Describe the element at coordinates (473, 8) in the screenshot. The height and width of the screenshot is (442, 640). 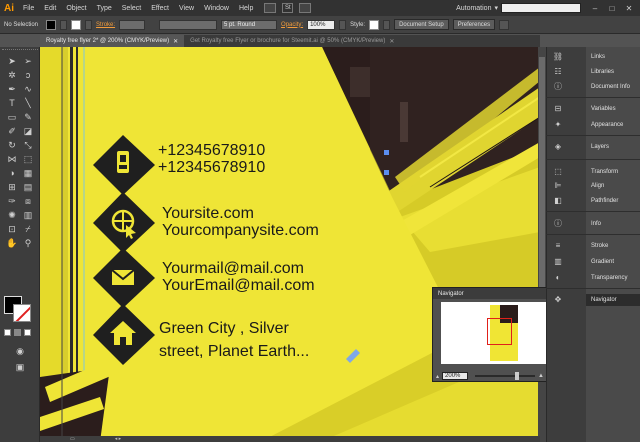
I see `workspace-switcher: Automation` at that location.